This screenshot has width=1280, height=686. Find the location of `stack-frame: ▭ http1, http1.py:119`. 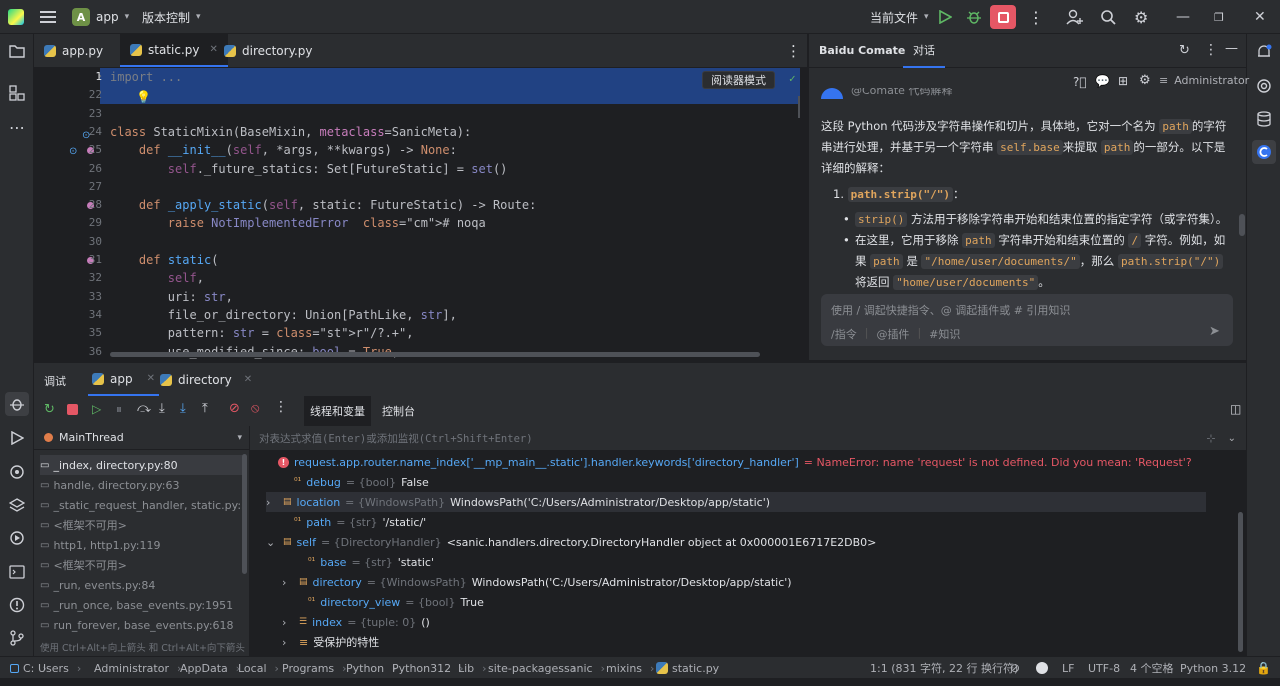

stack-frame: ▭ http1, http1.py:119 is located at coordinates (142, 545).